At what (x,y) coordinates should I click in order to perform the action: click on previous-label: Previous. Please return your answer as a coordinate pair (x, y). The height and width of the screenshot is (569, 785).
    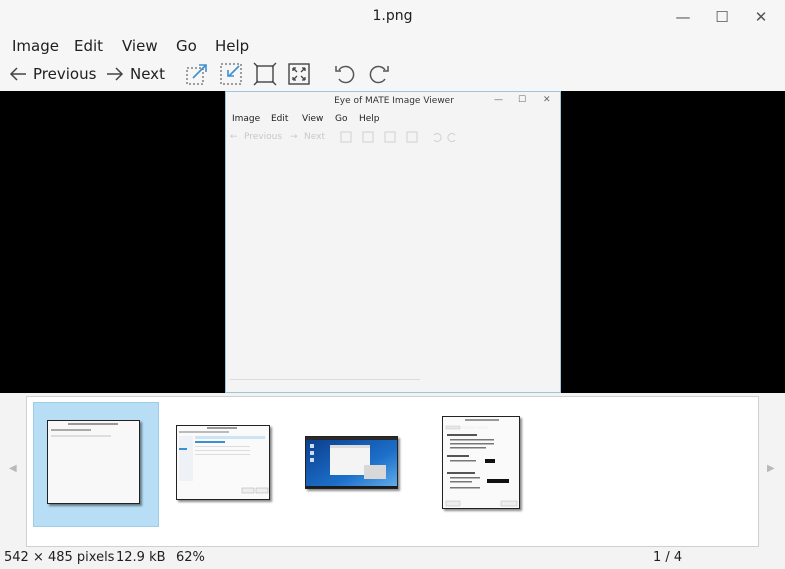
    Looking at the image, I should click on (65, 74).